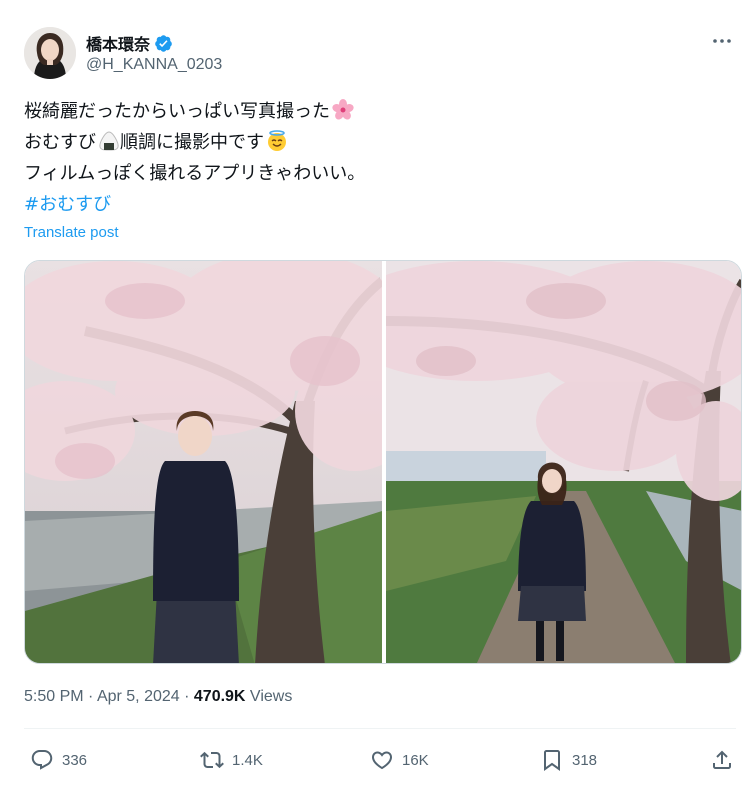  What do you see at coordinates (343, 110) in the screenshot?
I see `cherry-blossom-emoji` at bounding box center [343, 110].